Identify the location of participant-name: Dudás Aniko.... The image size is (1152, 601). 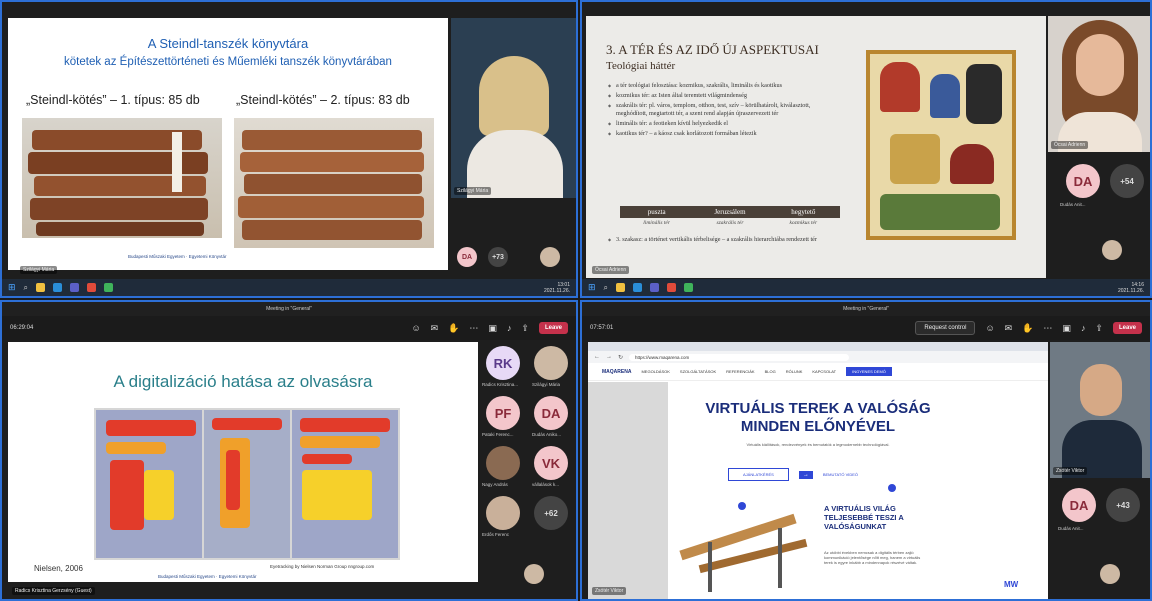
(547, 434).